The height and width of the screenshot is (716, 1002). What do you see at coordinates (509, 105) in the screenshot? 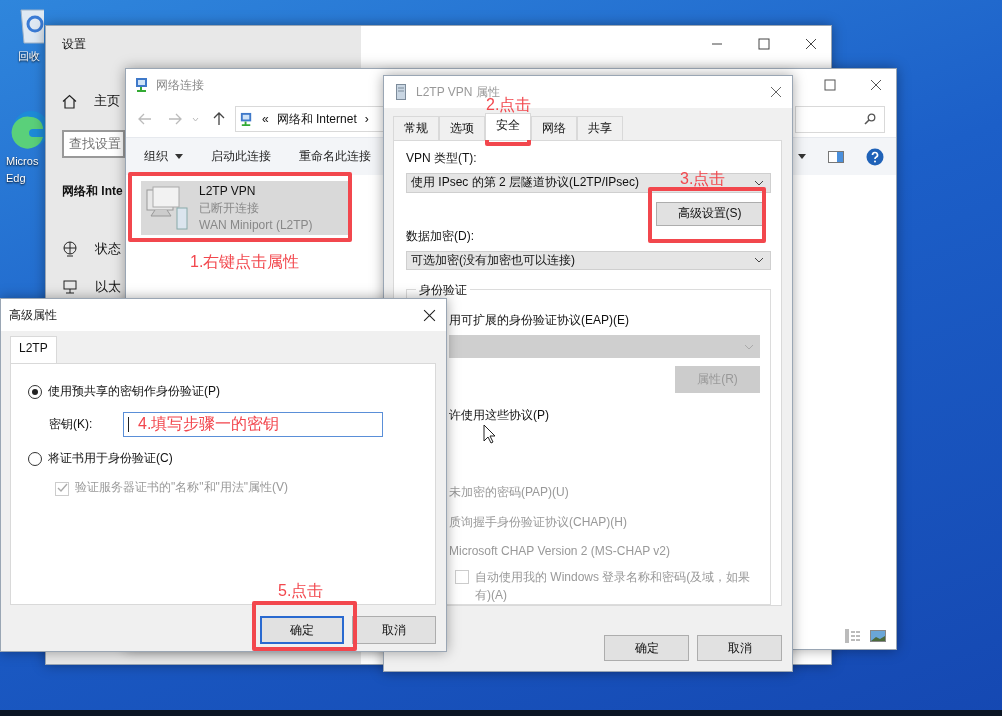
I see `annotation-text: 2.点击` at bounding box center [509, 105].